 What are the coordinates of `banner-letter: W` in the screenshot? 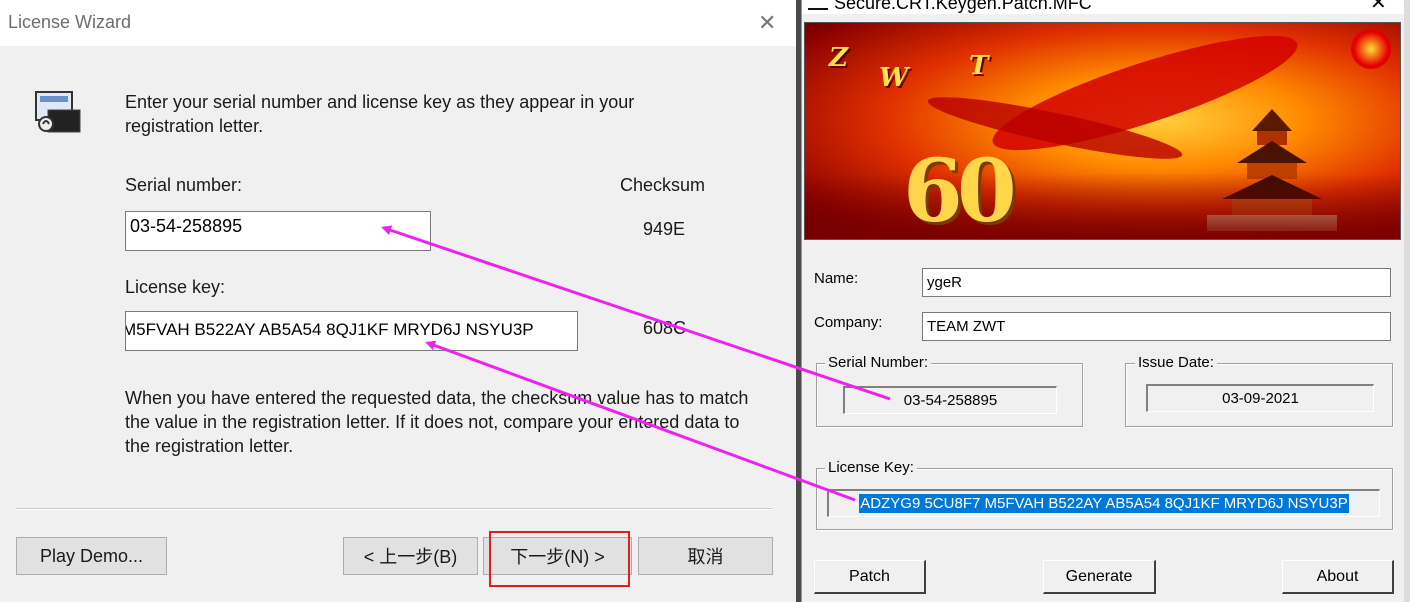 It's located at (894, 78).